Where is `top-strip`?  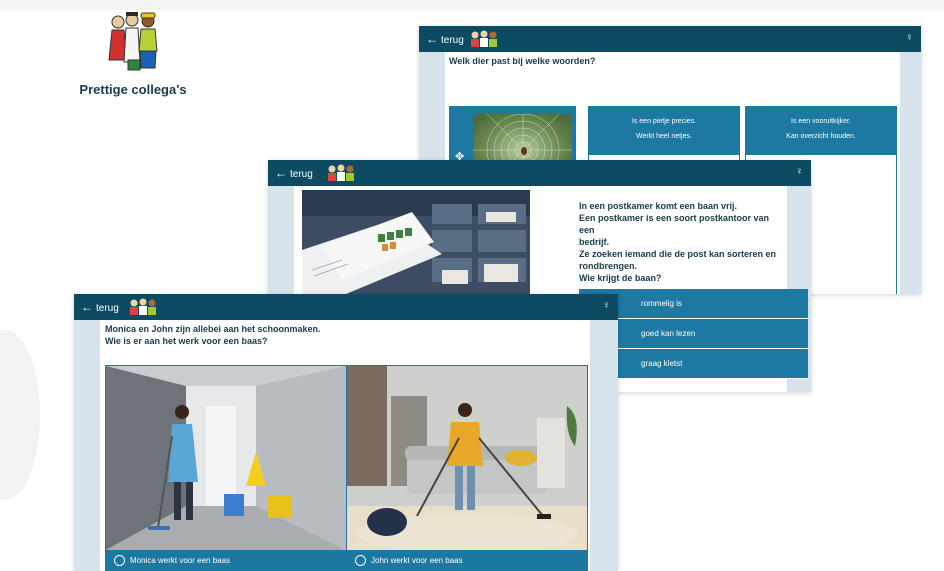 top-strip is located at coordinates (472, 5).